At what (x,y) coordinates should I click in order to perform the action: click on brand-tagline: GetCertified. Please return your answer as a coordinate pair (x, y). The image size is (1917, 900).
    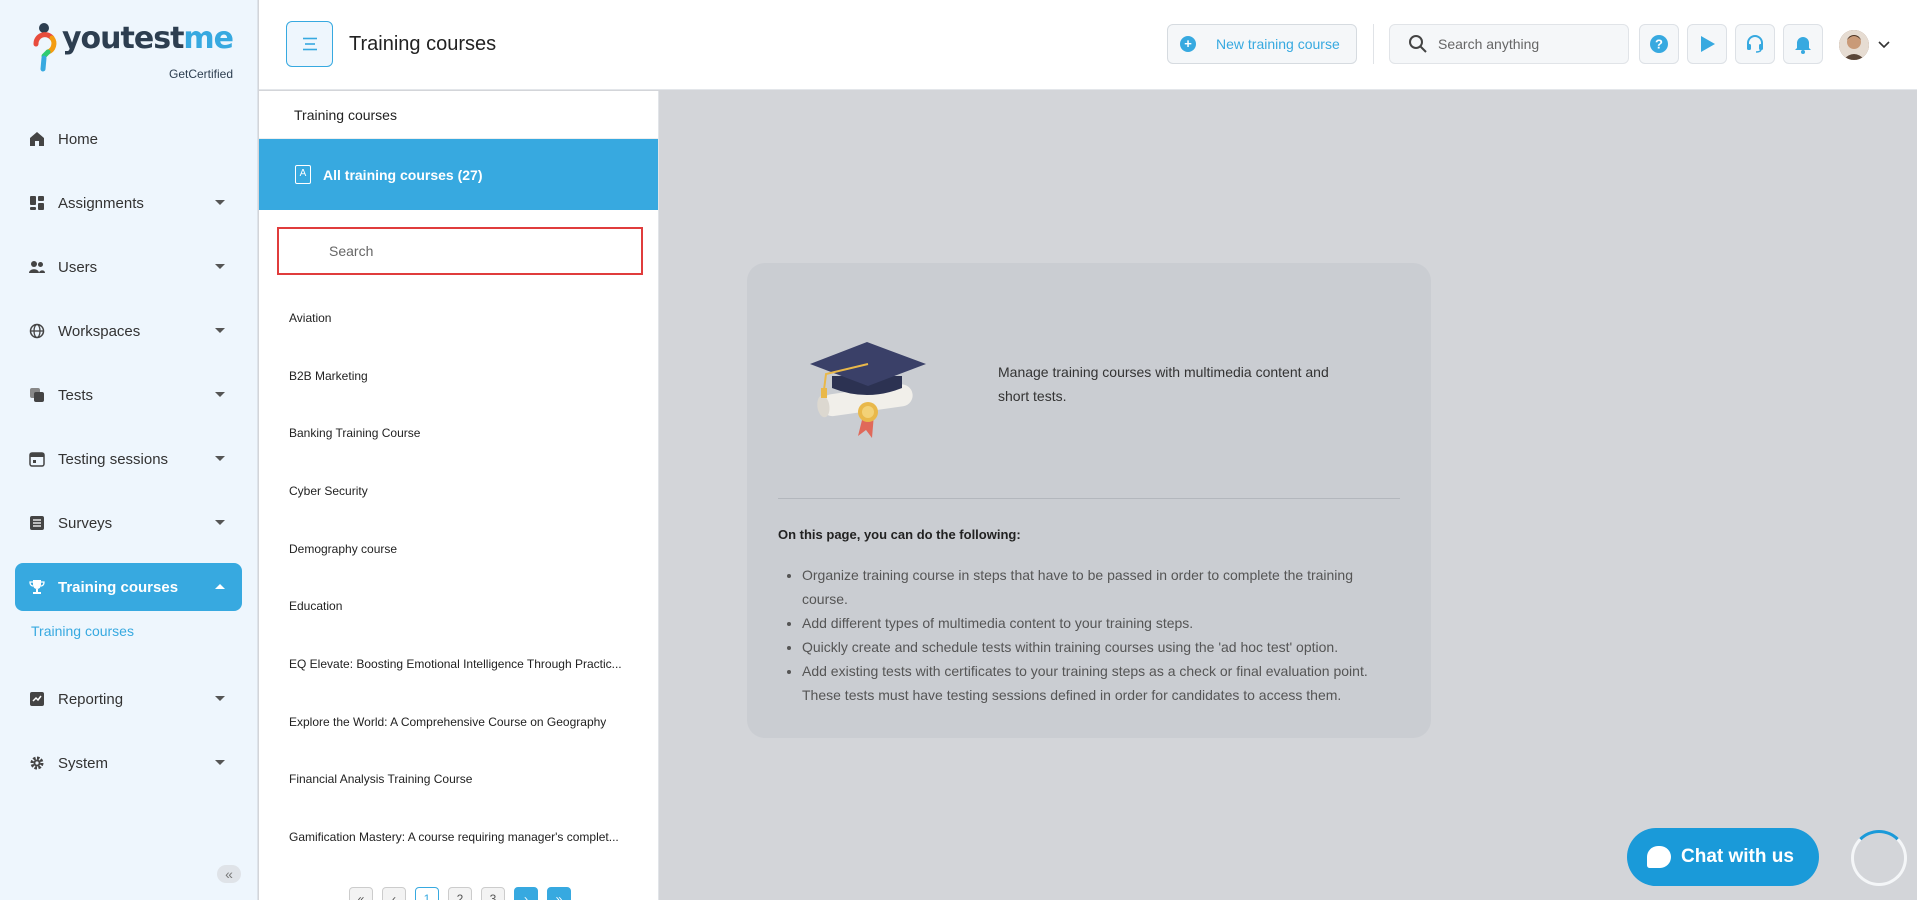
    Looking at the image, I should click on (201, 74).